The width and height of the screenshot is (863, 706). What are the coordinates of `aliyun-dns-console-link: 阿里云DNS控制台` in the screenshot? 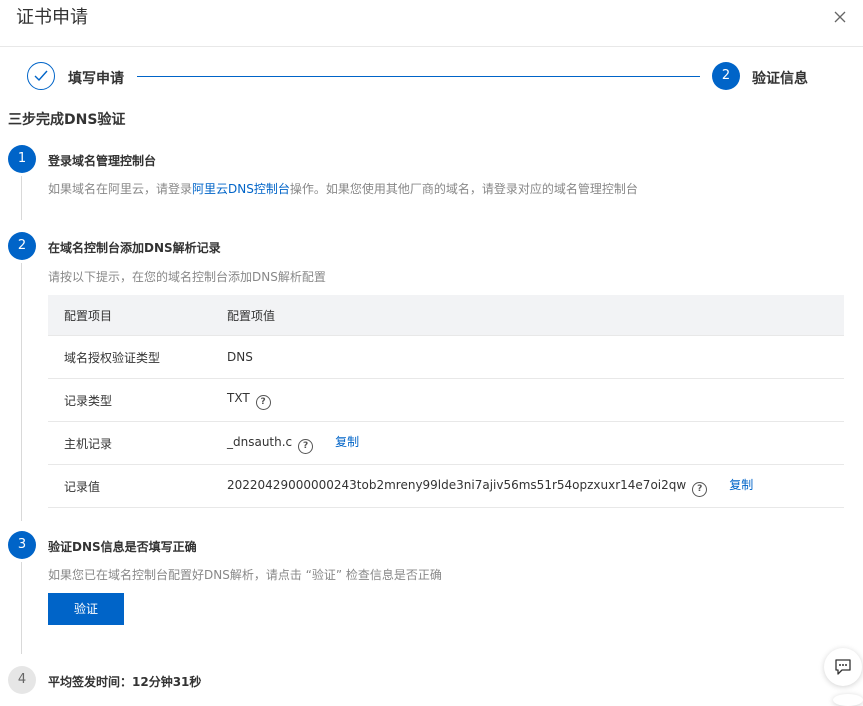 It's located at (241, 189).